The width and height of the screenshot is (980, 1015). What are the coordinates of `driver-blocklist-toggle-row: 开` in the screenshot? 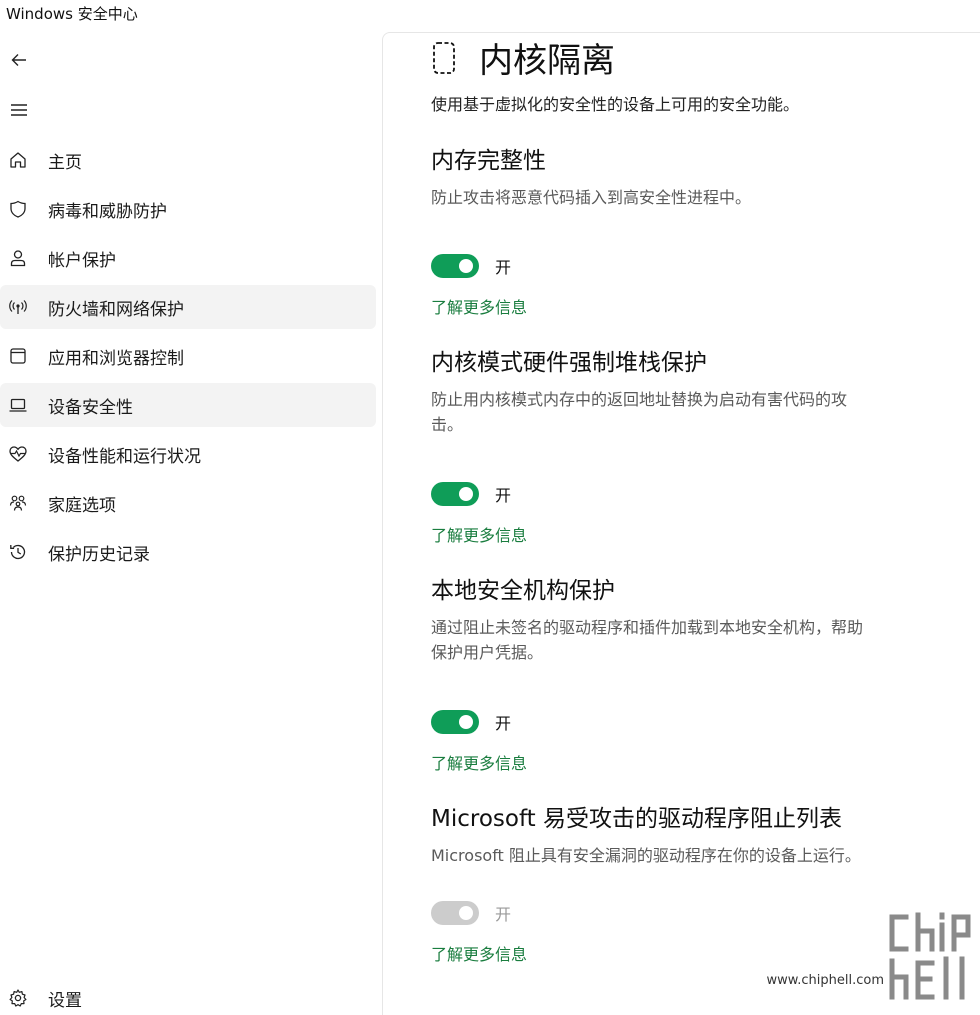 It's located at (471, 913).